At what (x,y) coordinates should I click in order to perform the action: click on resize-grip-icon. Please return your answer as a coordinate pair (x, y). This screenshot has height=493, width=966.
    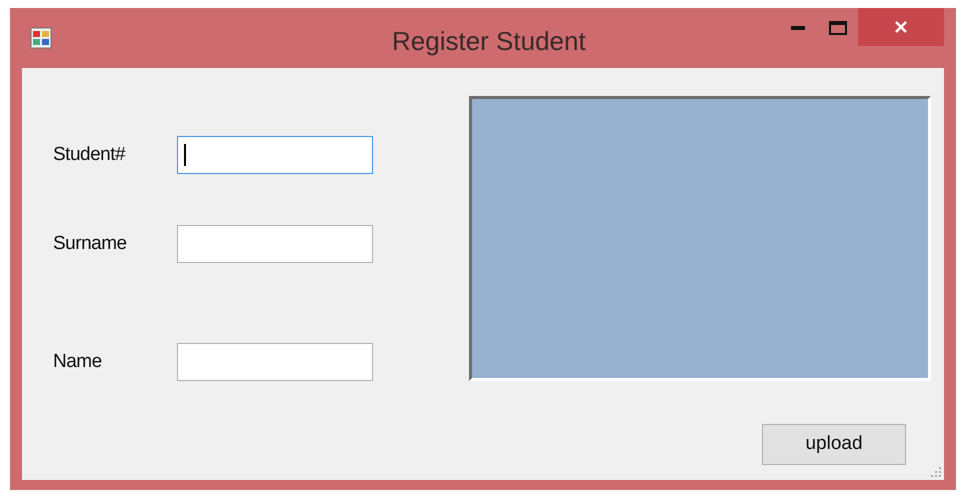
    Looking at the image, I should click on (936, 472).